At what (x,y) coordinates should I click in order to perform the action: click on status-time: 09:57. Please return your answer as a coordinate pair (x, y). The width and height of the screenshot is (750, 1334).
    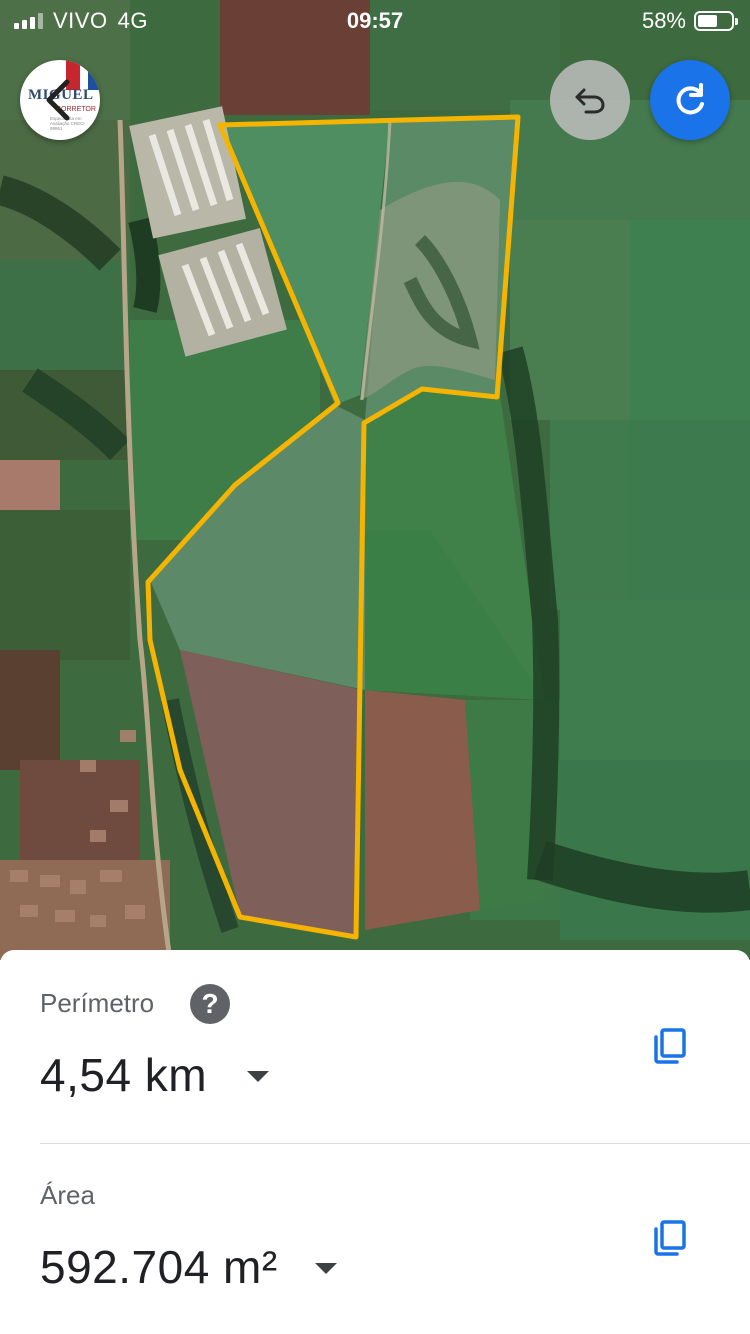
    Looking at the image, I should click on (375, 20).